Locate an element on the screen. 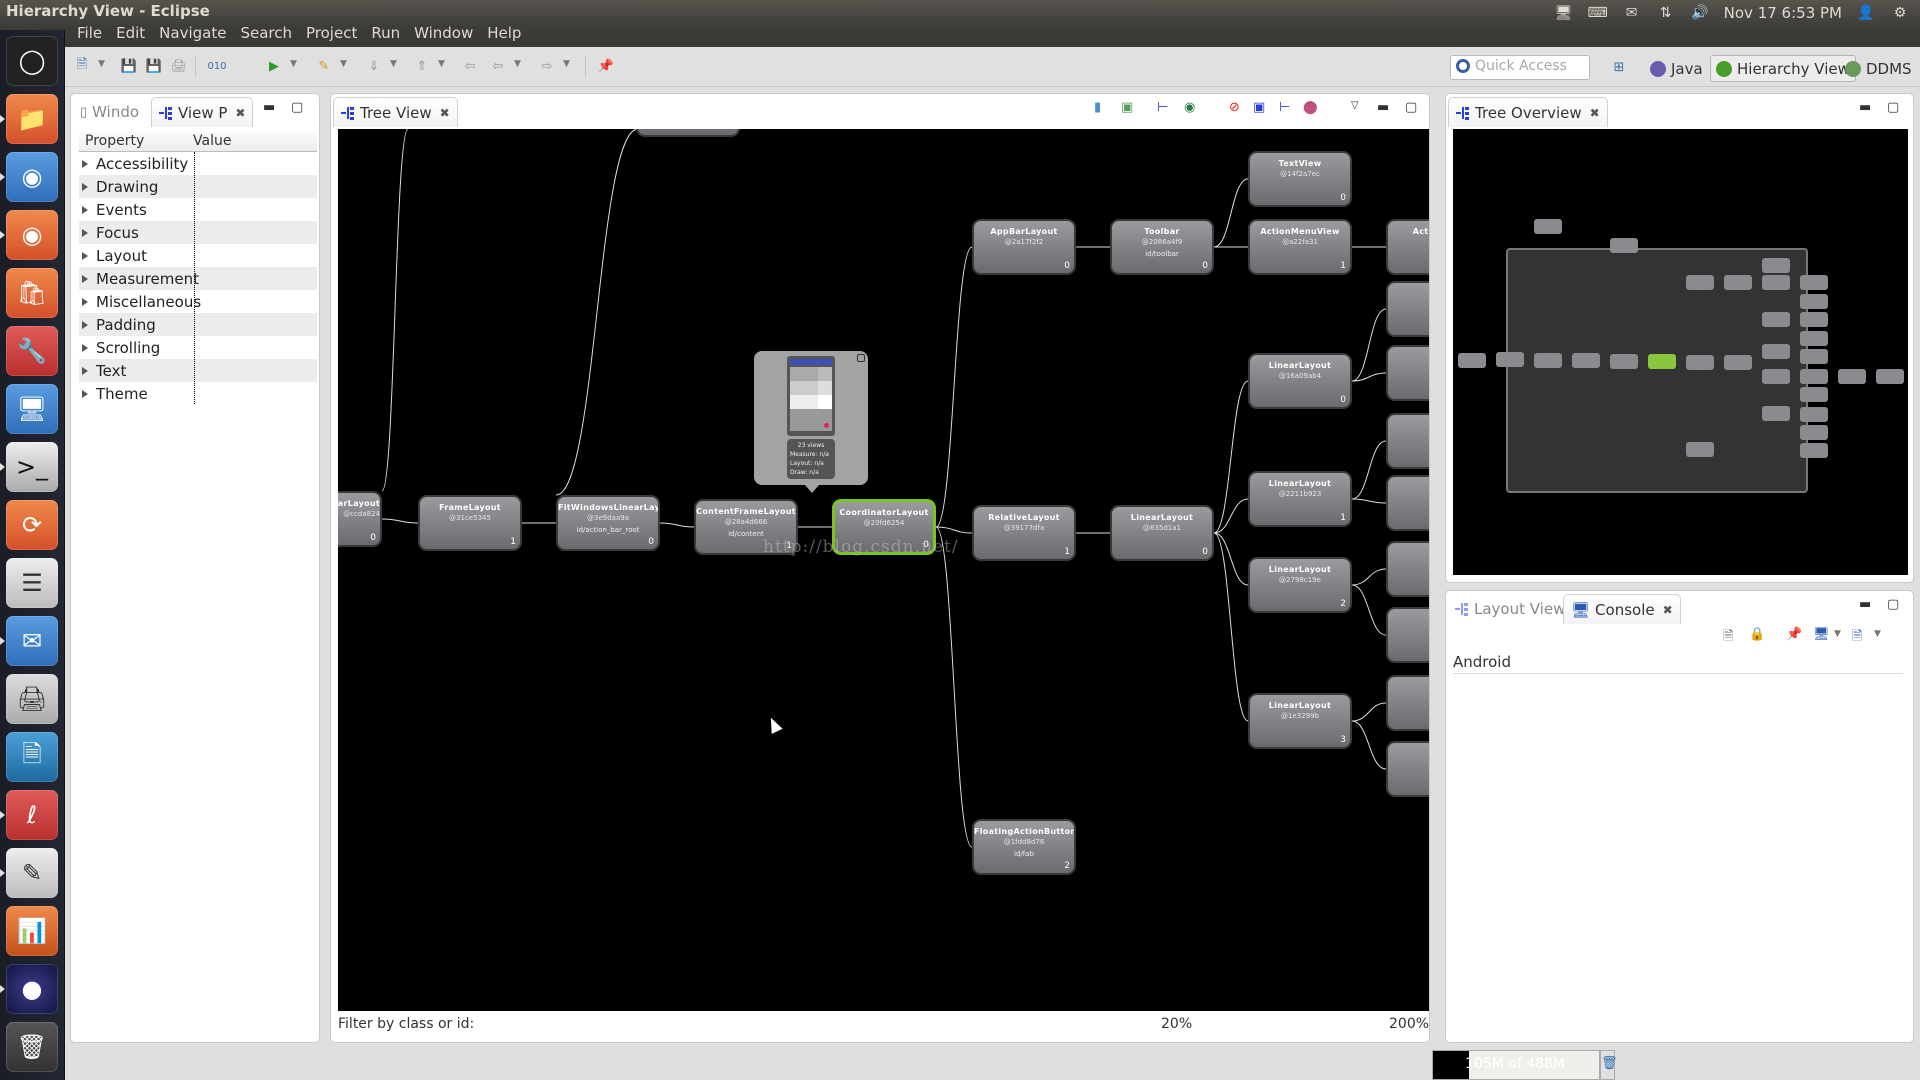 The image size is (1920, 1080). pin-icon is located at coordinates (861, 358).